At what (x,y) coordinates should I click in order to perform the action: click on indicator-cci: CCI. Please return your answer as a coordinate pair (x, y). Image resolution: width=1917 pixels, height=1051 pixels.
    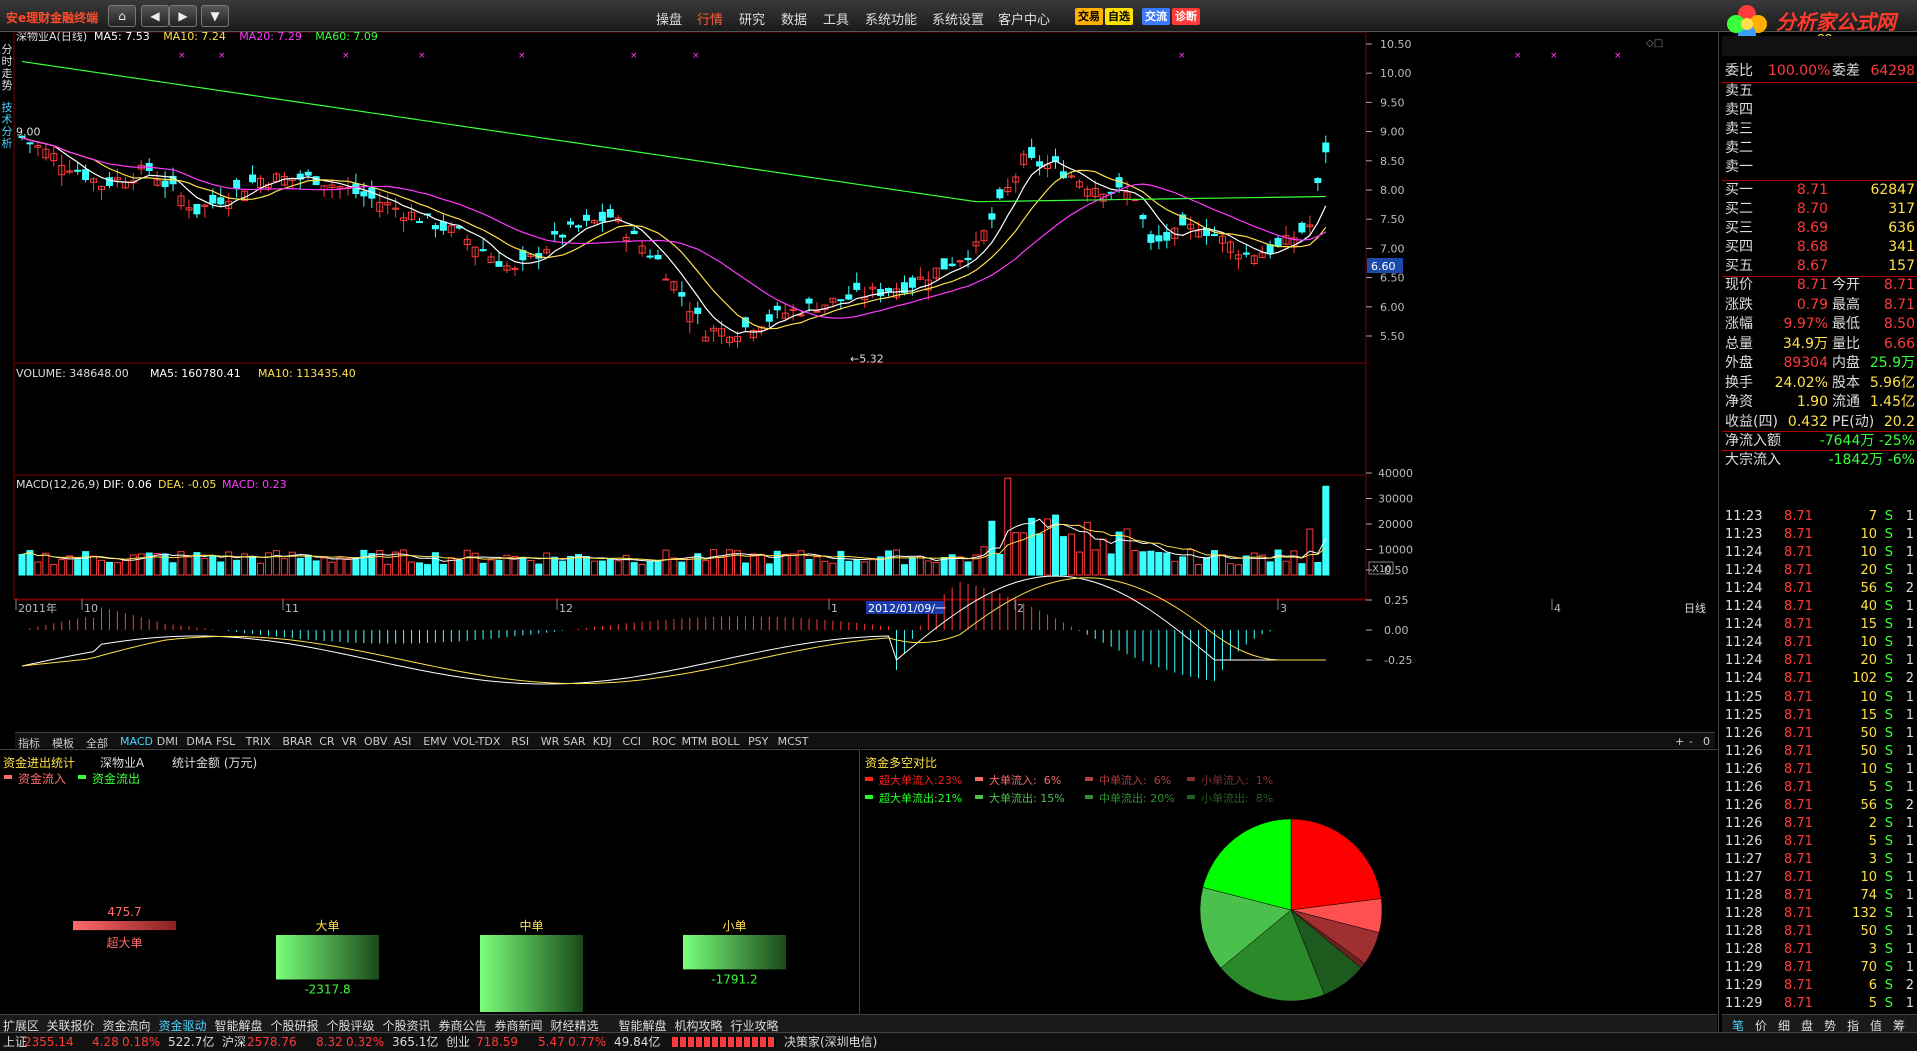
    Looking at the image, I should click on (631, 741).